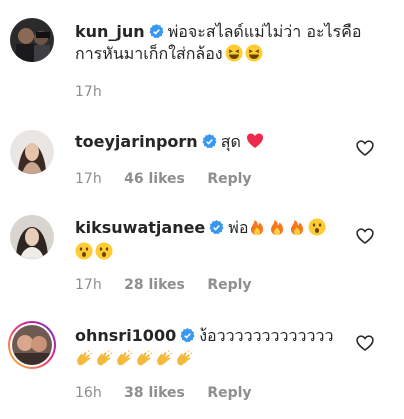  Describe the element at coordinates (140, 227) in the screenshot. I see `username: kiksuwatjanee` at that location.